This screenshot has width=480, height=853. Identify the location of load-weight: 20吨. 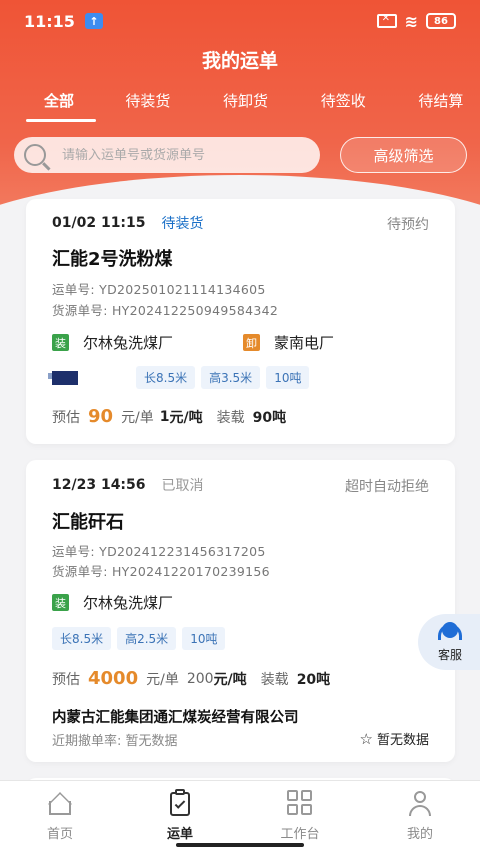
(313, 679).